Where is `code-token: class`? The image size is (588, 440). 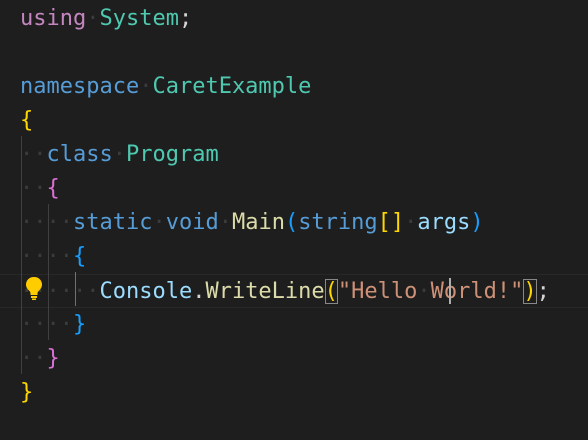
code-token: class is located at coordinates (79, 154).